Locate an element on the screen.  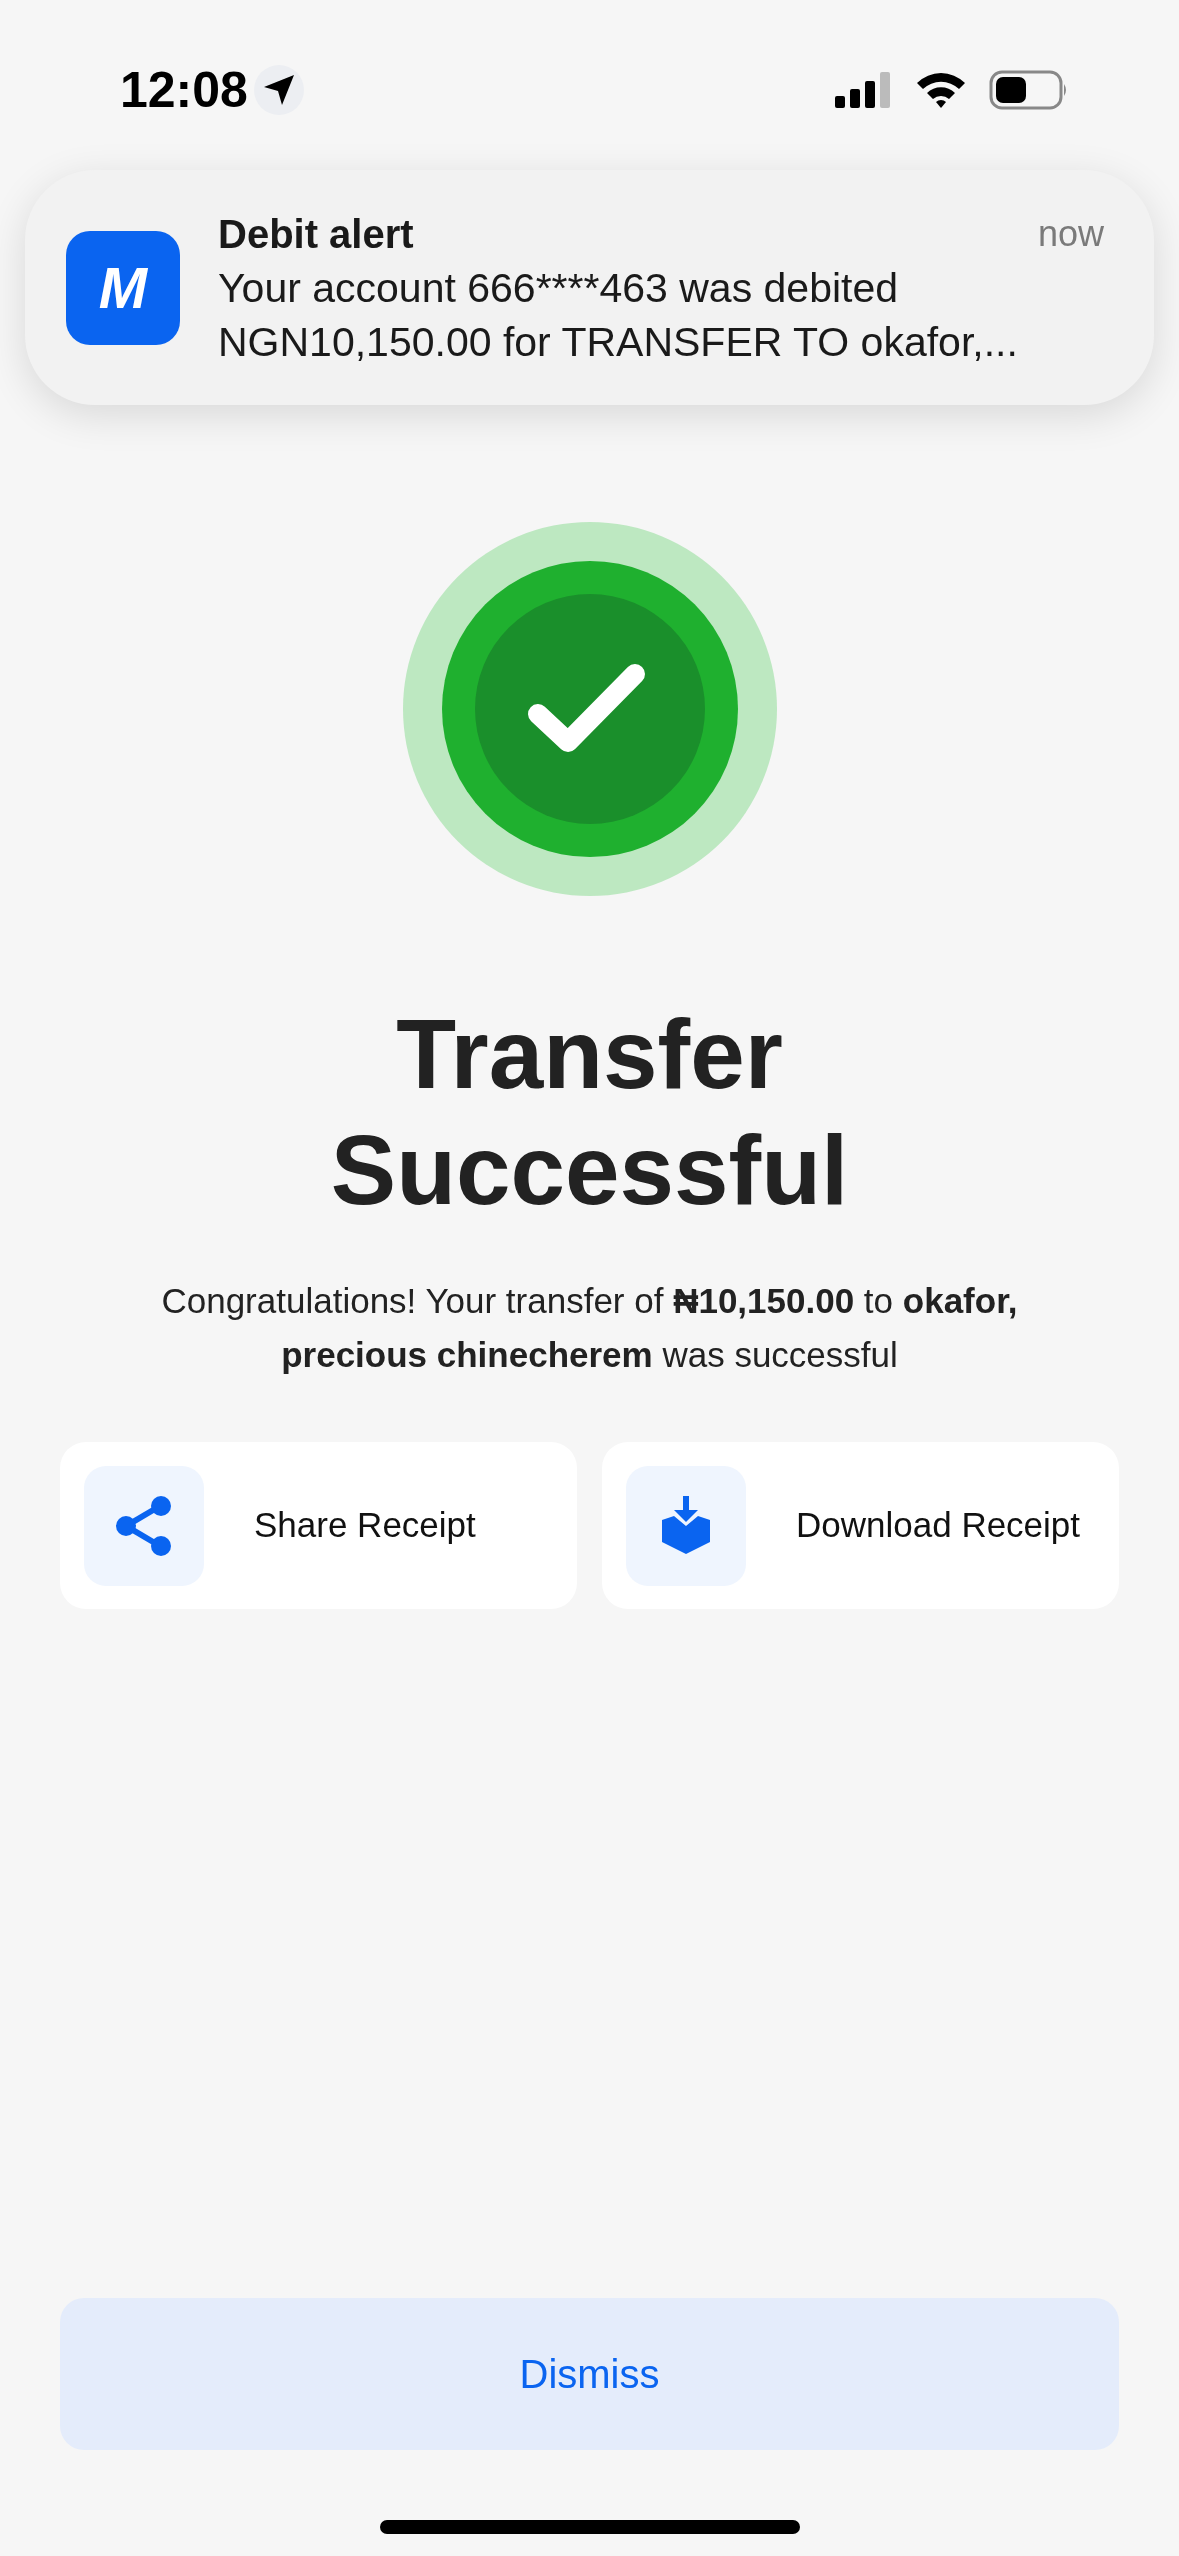
wifi-icon is located at coordinates (941, 90).